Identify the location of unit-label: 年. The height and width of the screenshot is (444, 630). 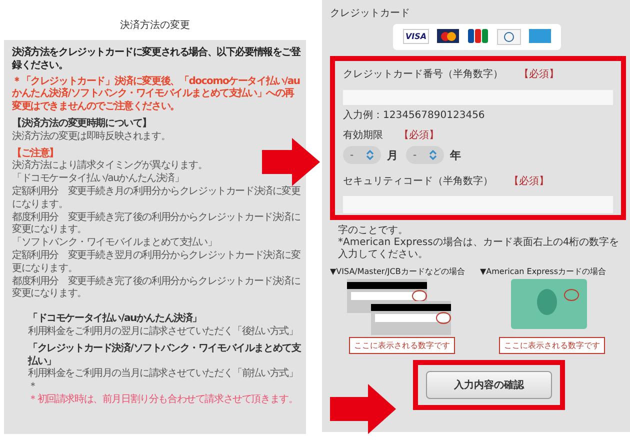
(455, 155).